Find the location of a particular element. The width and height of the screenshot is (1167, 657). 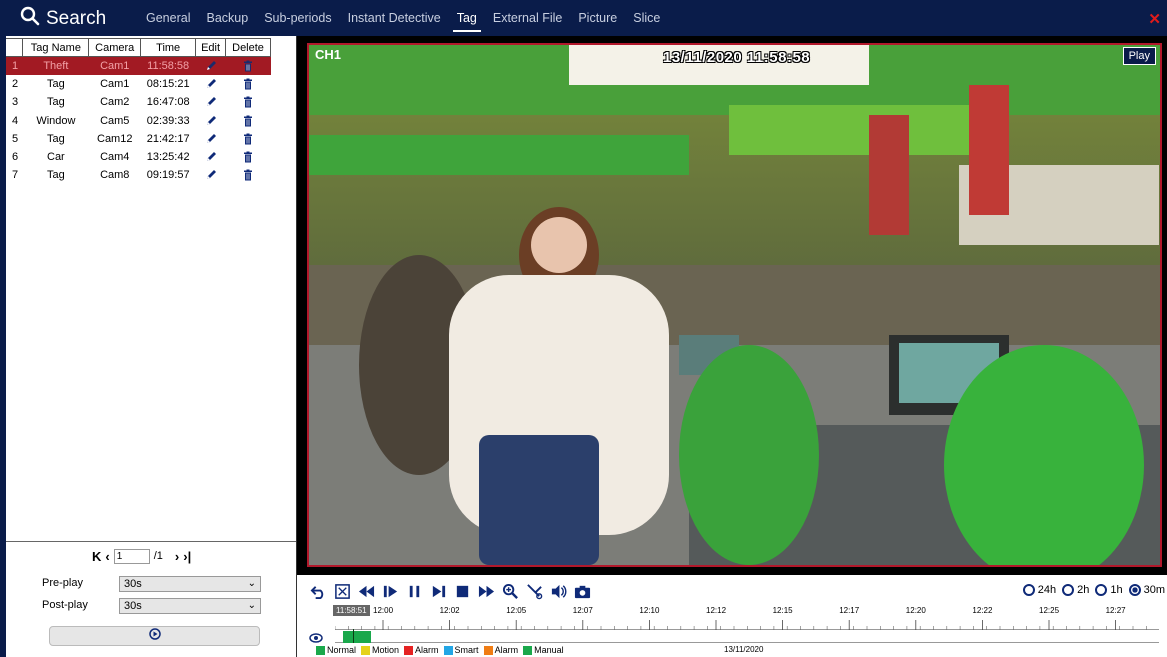

preplay-value: 30s is located at coordinates (133, 584).